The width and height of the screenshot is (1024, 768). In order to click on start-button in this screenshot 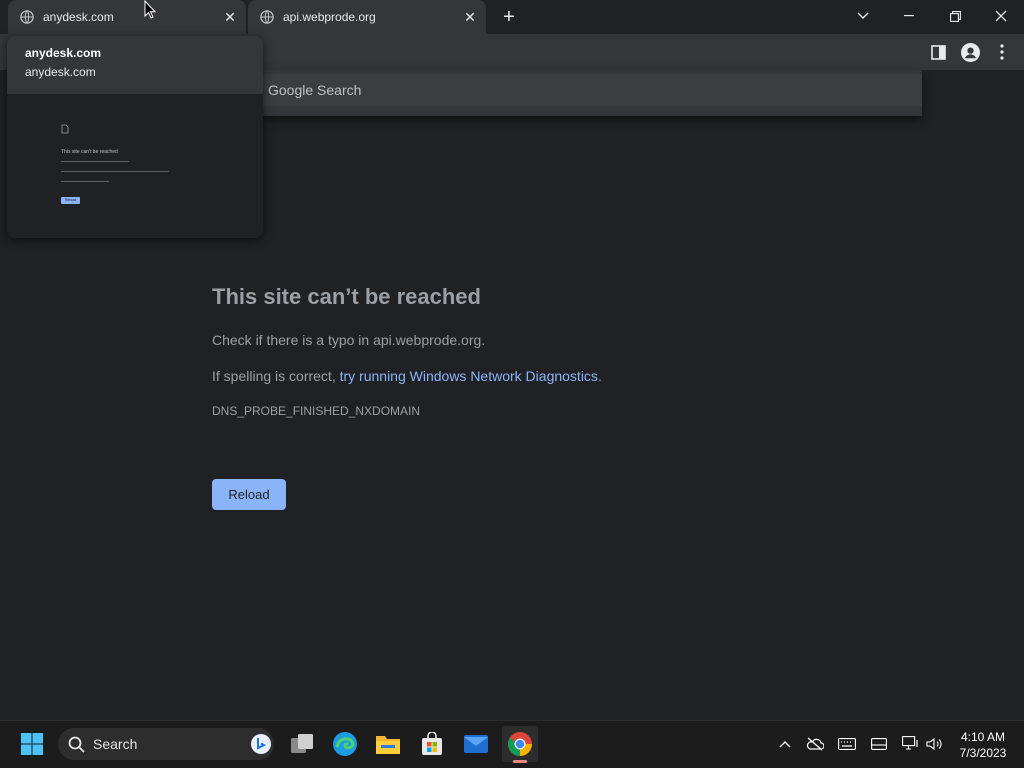, I will do `click(32, 744)`.